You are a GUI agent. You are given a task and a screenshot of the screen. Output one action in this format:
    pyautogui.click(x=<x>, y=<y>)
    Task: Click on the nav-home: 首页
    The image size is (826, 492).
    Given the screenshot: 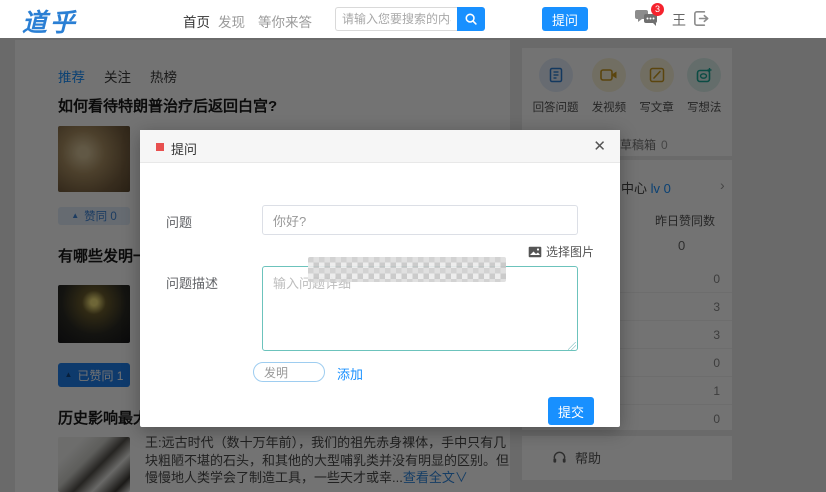 What is the action you would take?
    pyautogui.click(x=196, y=21)
    